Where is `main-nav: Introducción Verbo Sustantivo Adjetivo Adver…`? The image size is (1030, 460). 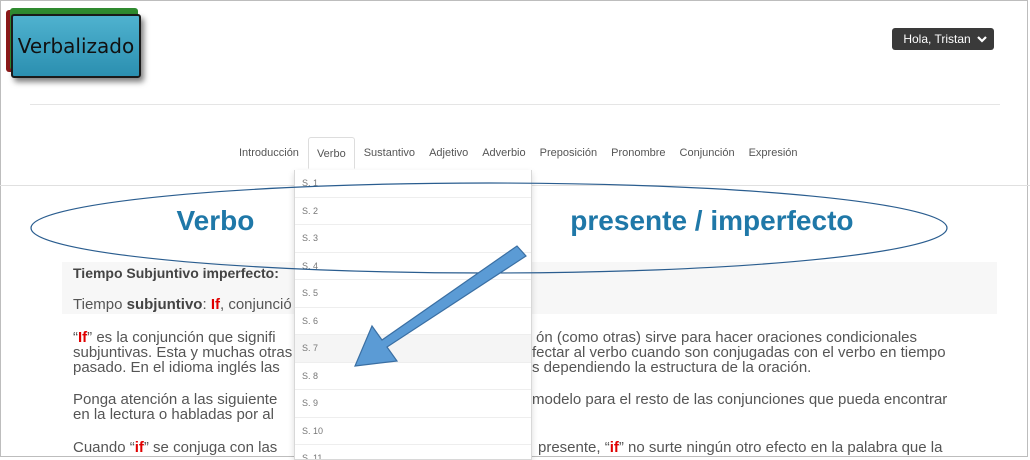 main-nav: Introducción Verbo Sustantivo Adjetivo Adver… is located at coordinates (518, 153).